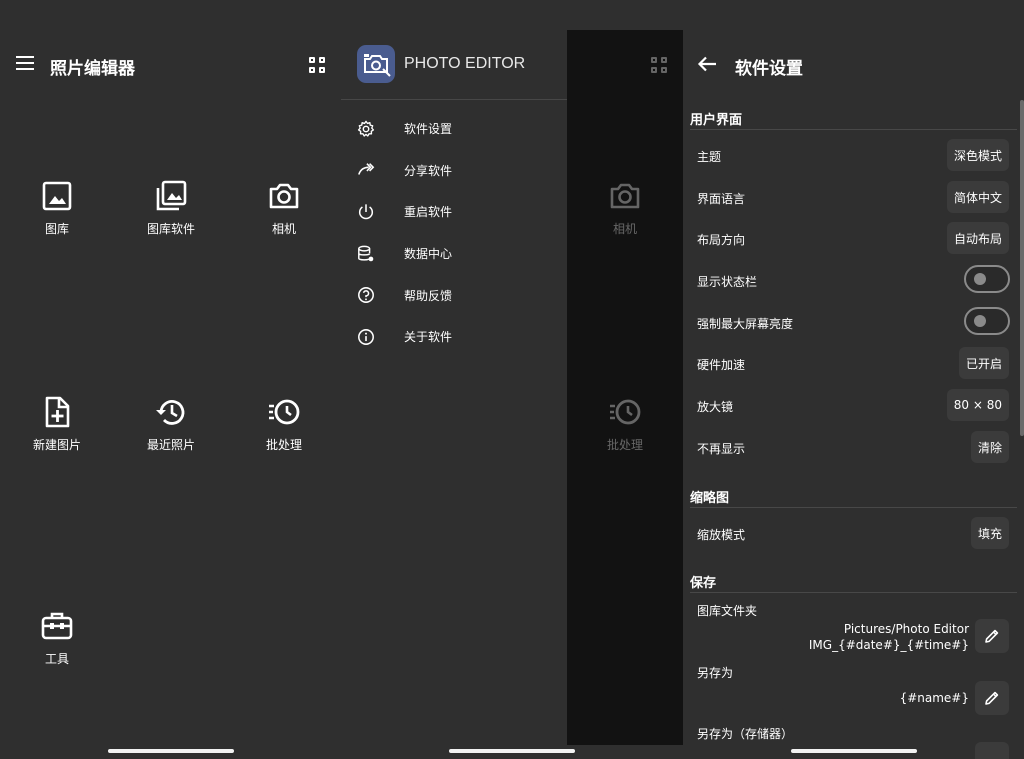  What do you see at coordinates (992, 750) in the screenshot?
I see `edit-save-as-storage-button` at bounding box center [992, 750].